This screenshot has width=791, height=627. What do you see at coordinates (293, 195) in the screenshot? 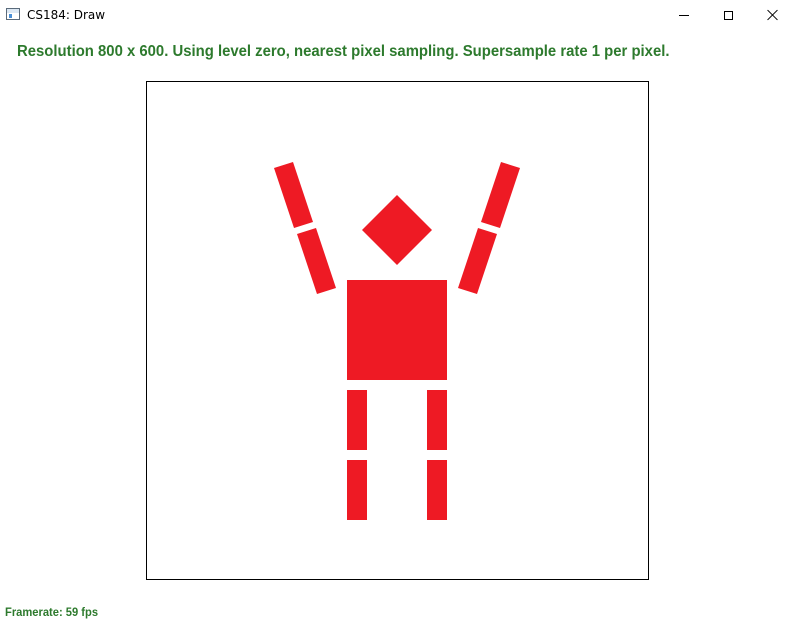
I see `figure-left-arm-upper` at bounding box center [293, 195].